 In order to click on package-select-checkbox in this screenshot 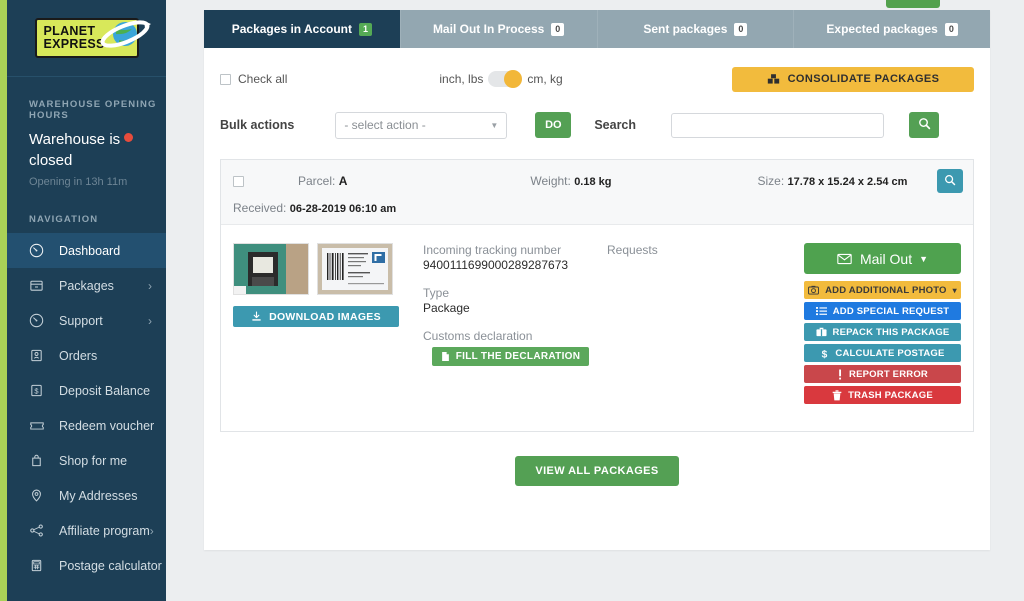, I will do `click(238, 181)`.